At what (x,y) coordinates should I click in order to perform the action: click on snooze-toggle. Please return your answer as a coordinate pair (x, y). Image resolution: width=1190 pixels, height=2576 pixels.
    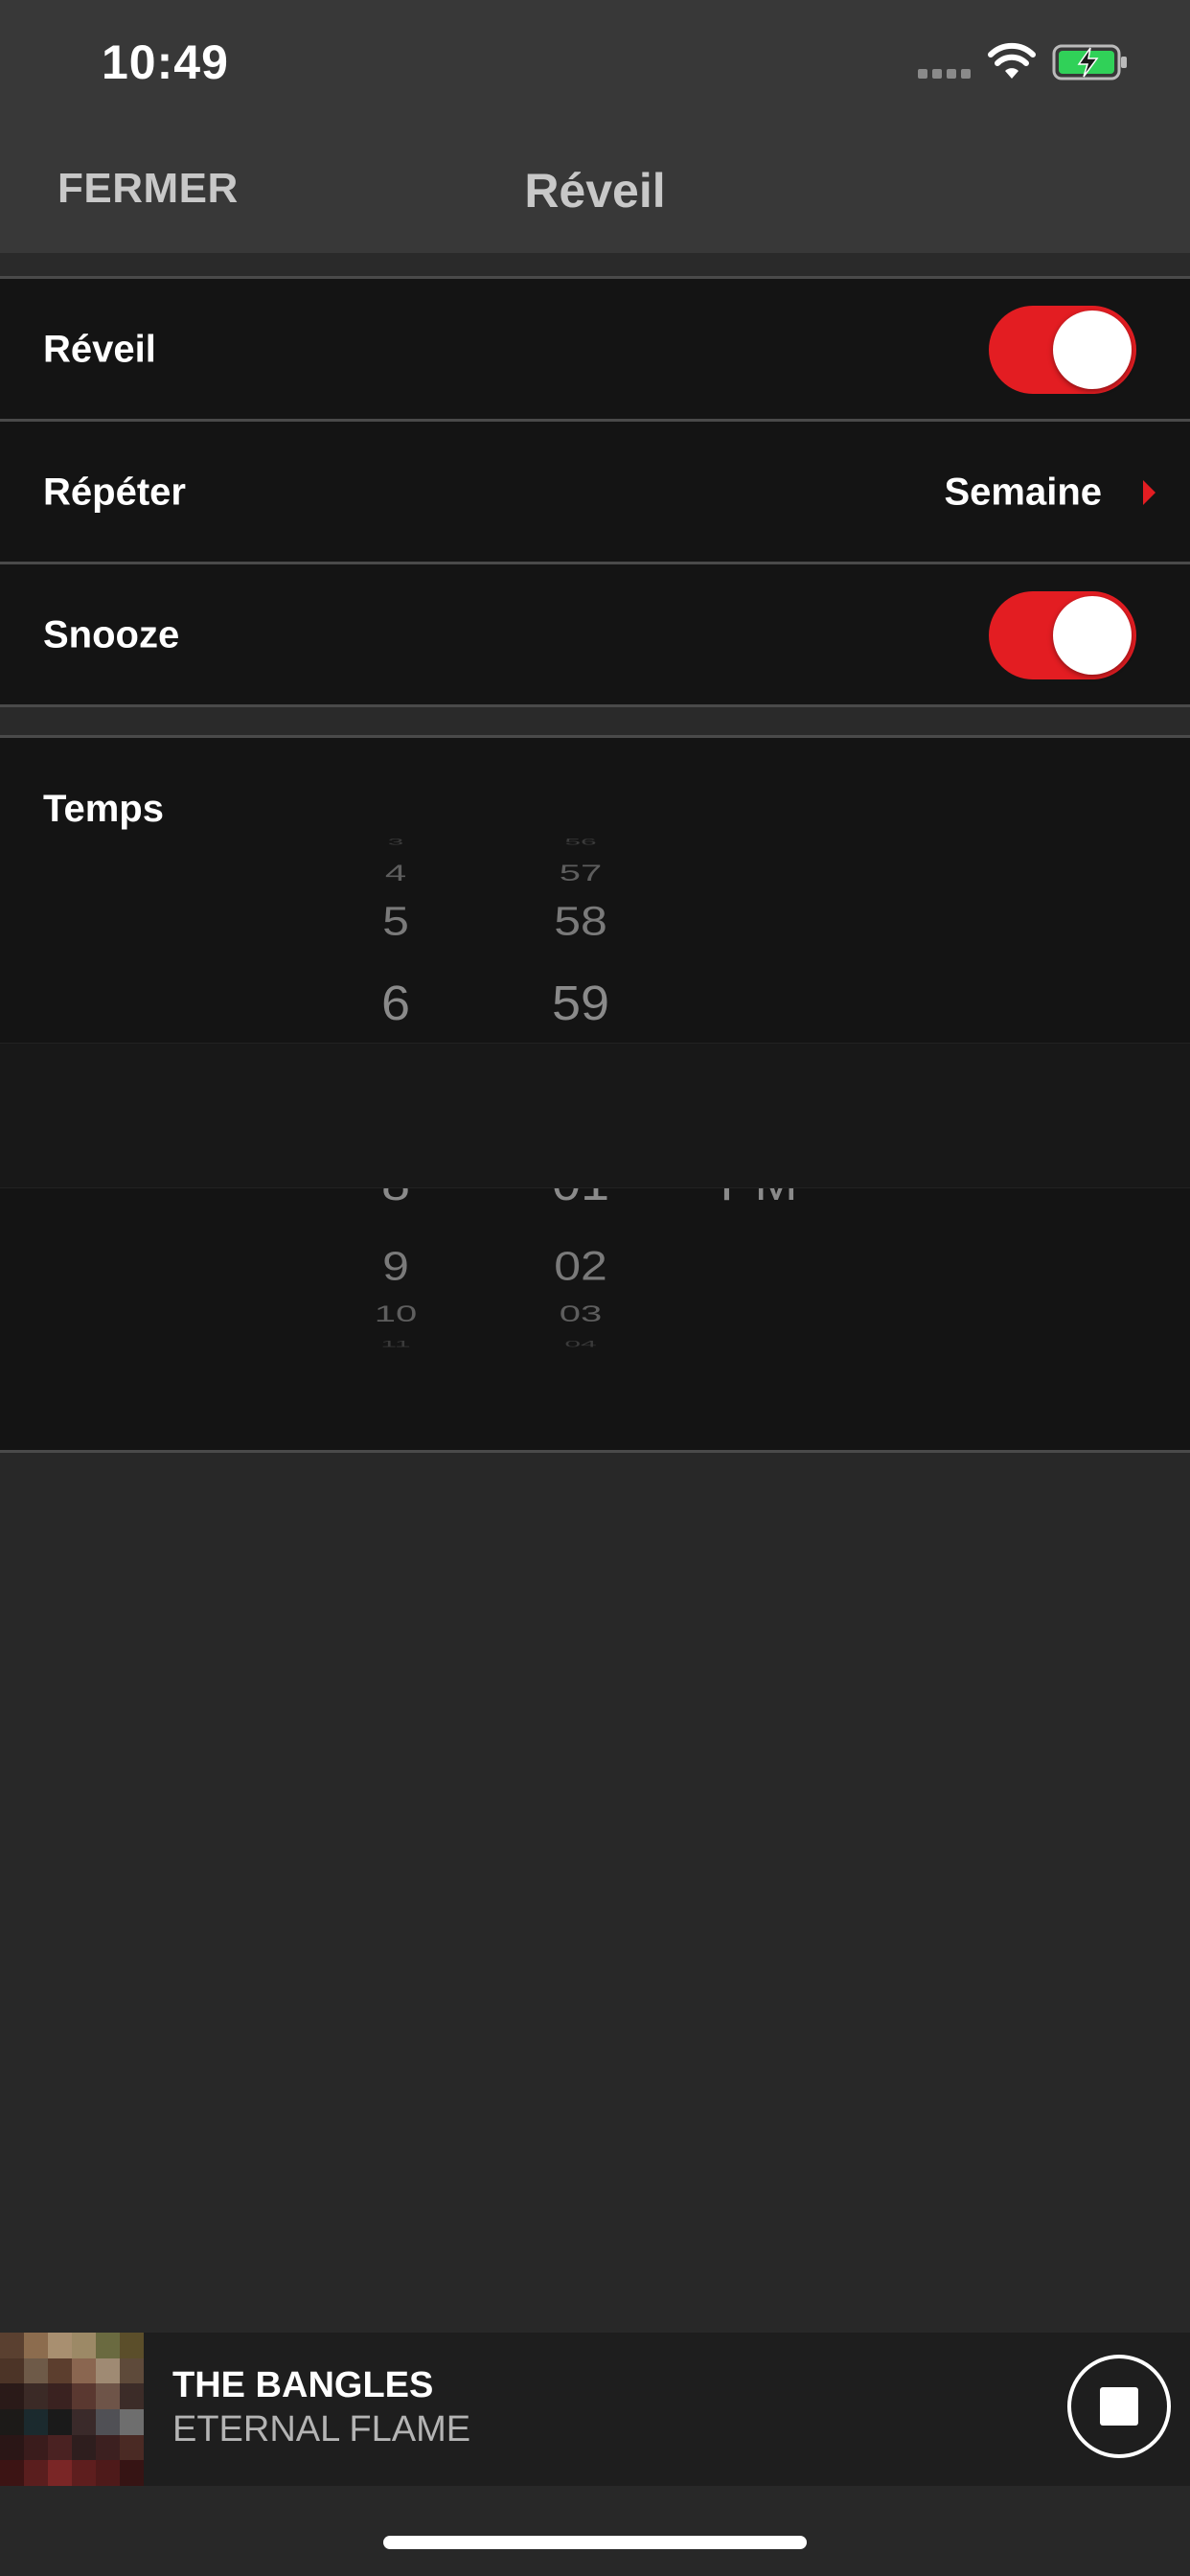
    Looking at the image, I should click on (1063, 634).